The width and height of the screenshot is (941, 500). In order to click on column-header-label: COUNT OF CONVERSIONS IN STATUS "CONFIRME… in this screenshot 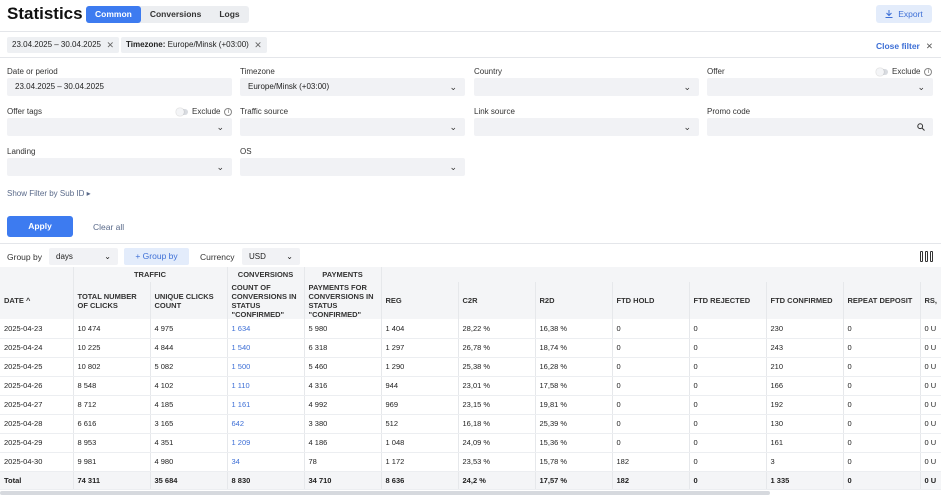, I will do `click(264, 300)`.